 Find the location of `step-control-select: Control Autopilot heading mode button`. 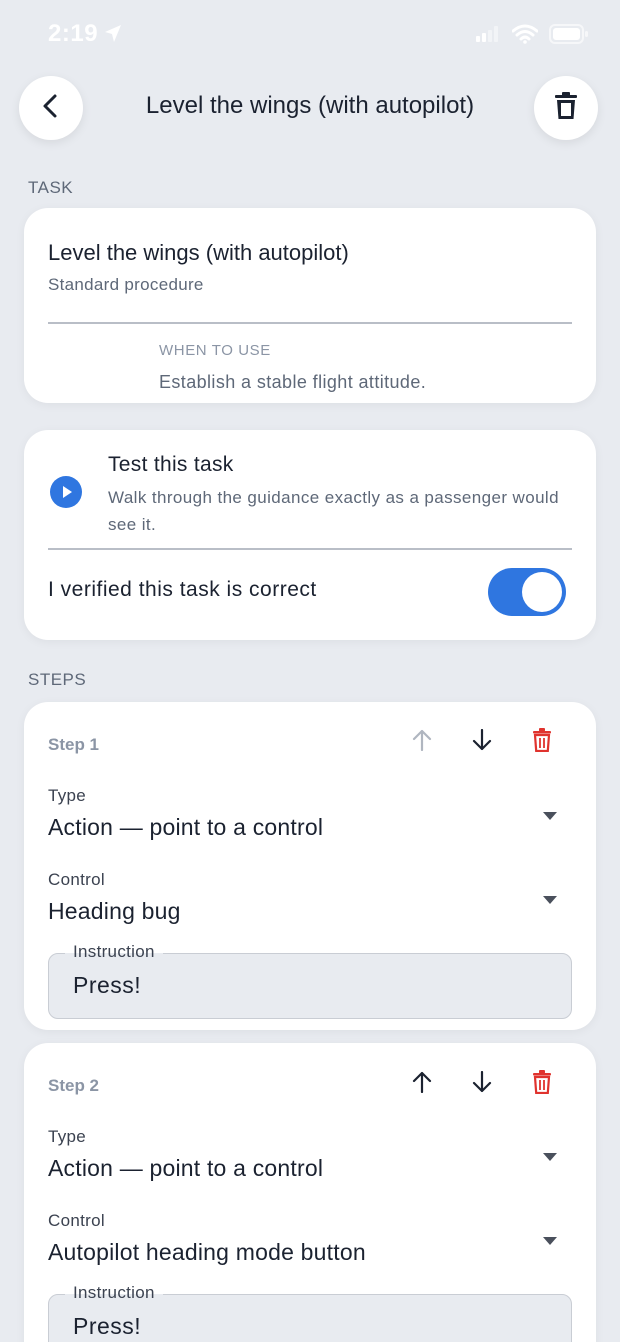

step-control-select: Control Autopilot heading mode button is located at coordinates (310, 1240).